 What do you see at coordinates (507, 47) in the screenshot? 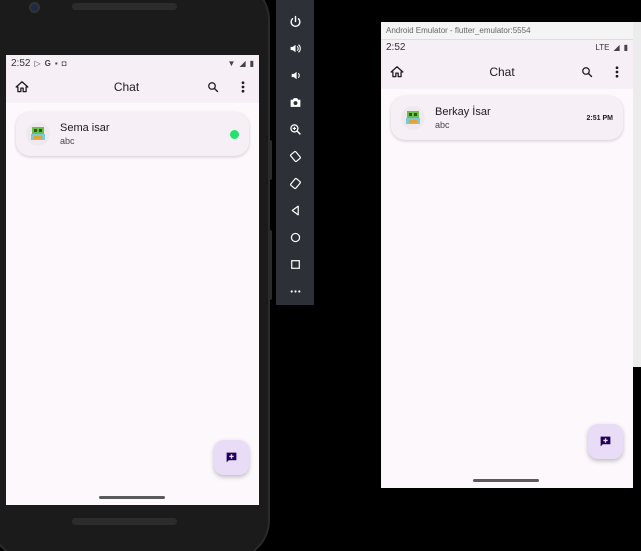
I see `status-bar: 2:52 LTE ◢ ▮` at bounding box center [507, 47].